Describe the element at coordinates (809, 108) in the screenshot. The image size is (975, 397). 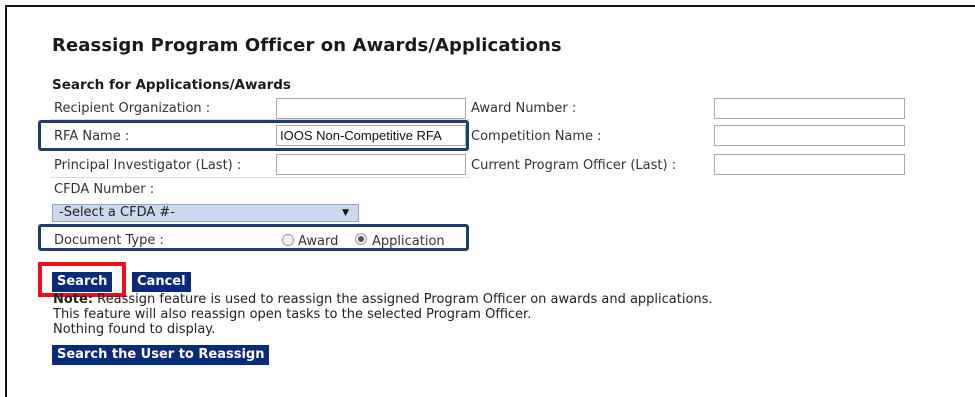
I see `award-number-input` at that location.